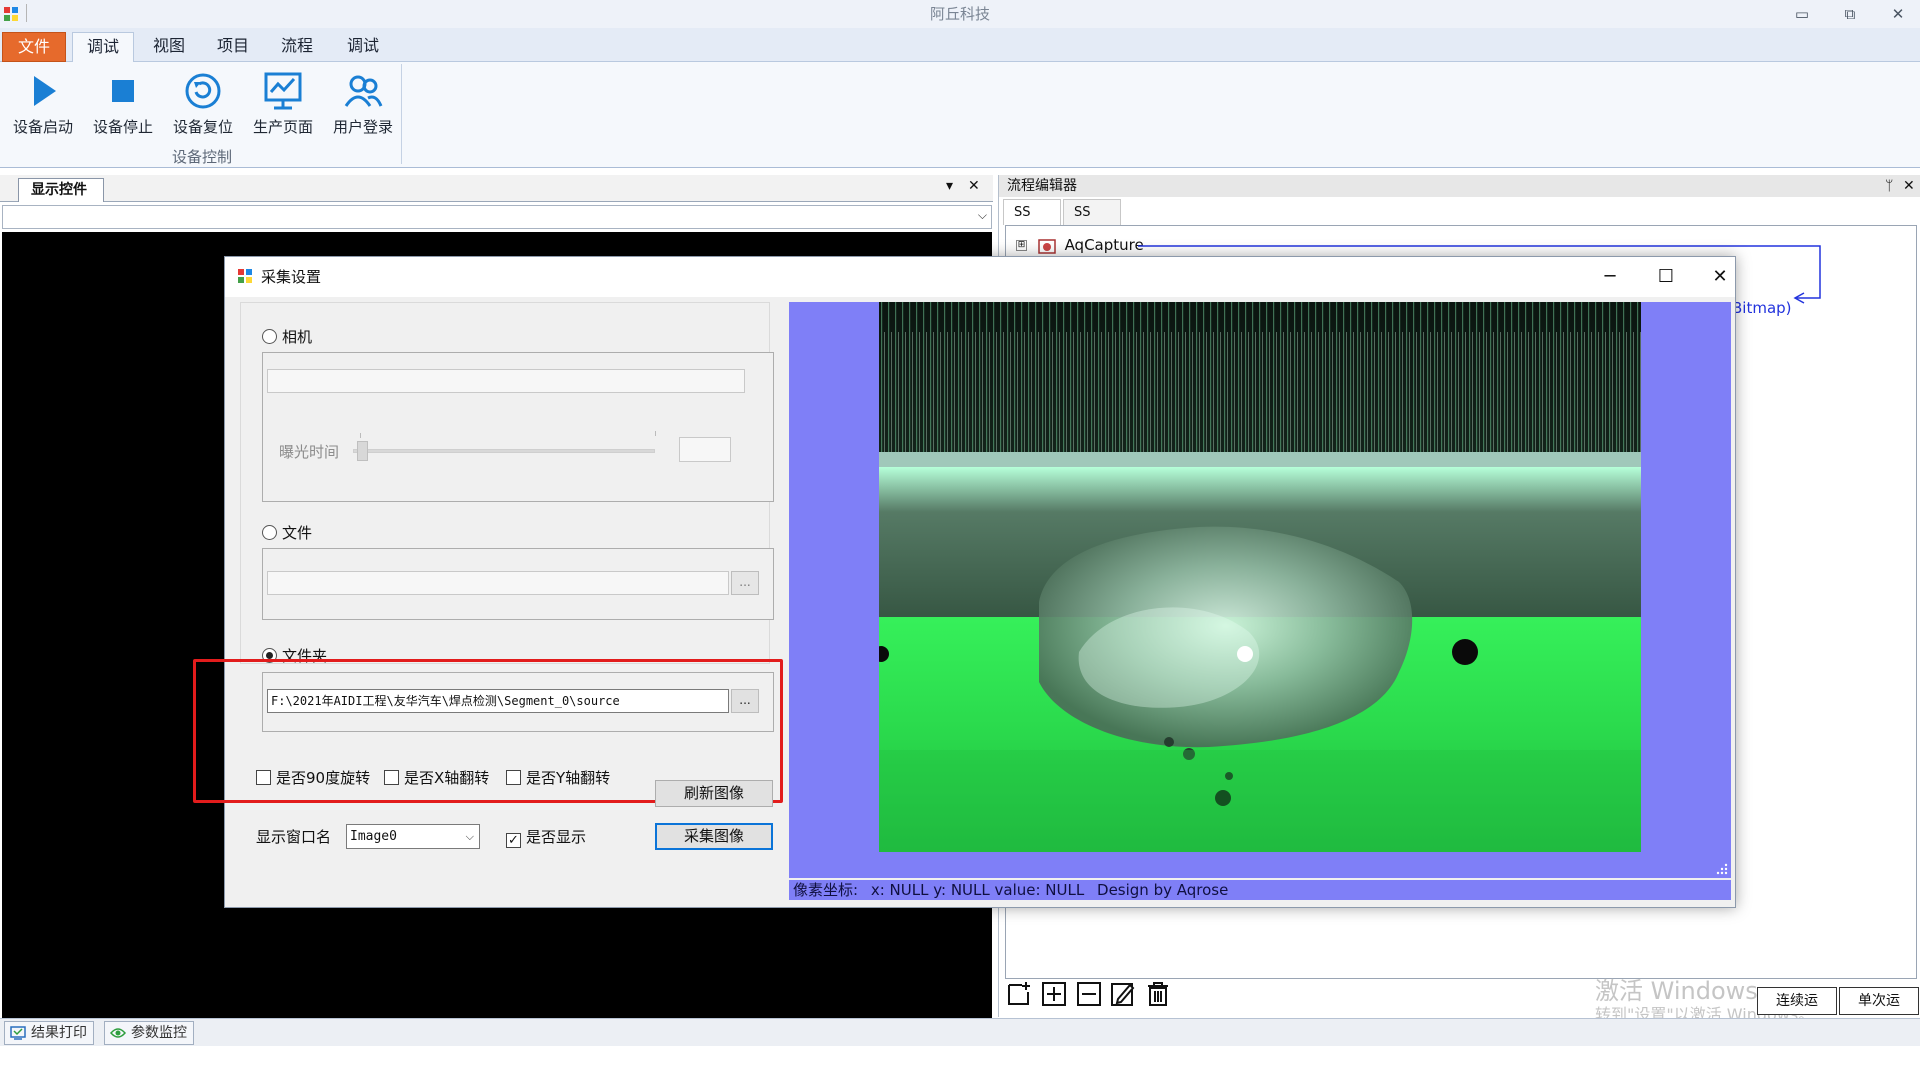  Describe the element at coordinates (513, 777) in the screenshot. I see `checkbox-flip-y-box` at that location.